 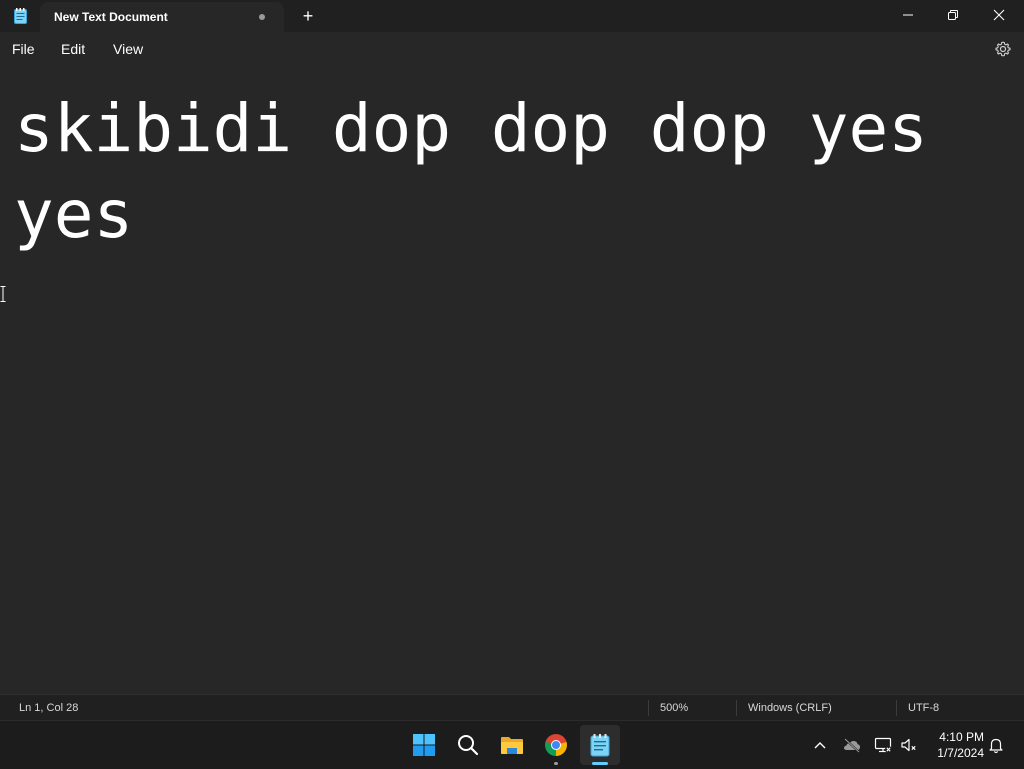 What do you see at coordinates (23, 49) in the screenshot?
I see `menu-file: File` at bounding box center [23, 49].